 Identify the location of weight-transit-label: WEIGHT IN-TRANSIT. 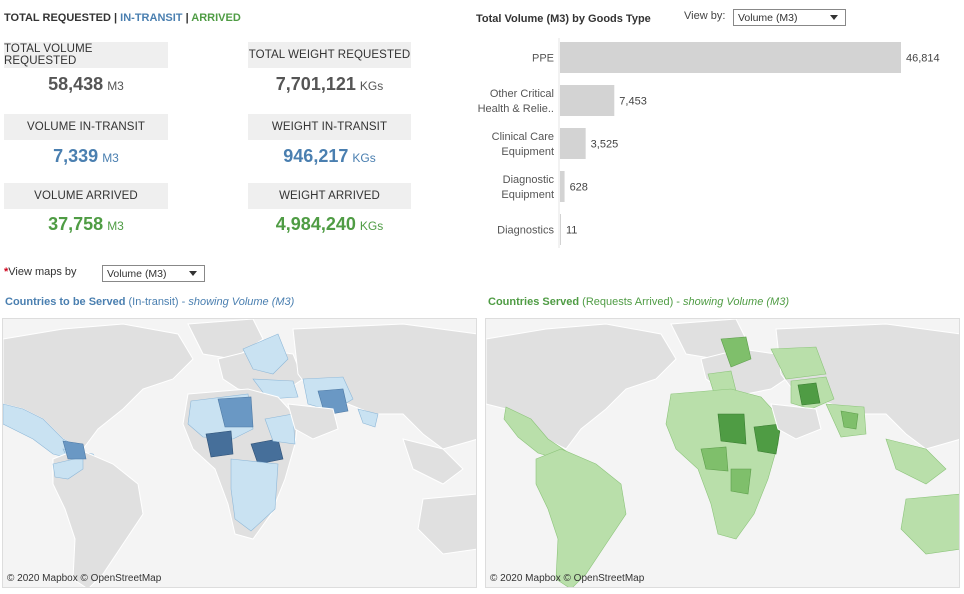
(329, 127).